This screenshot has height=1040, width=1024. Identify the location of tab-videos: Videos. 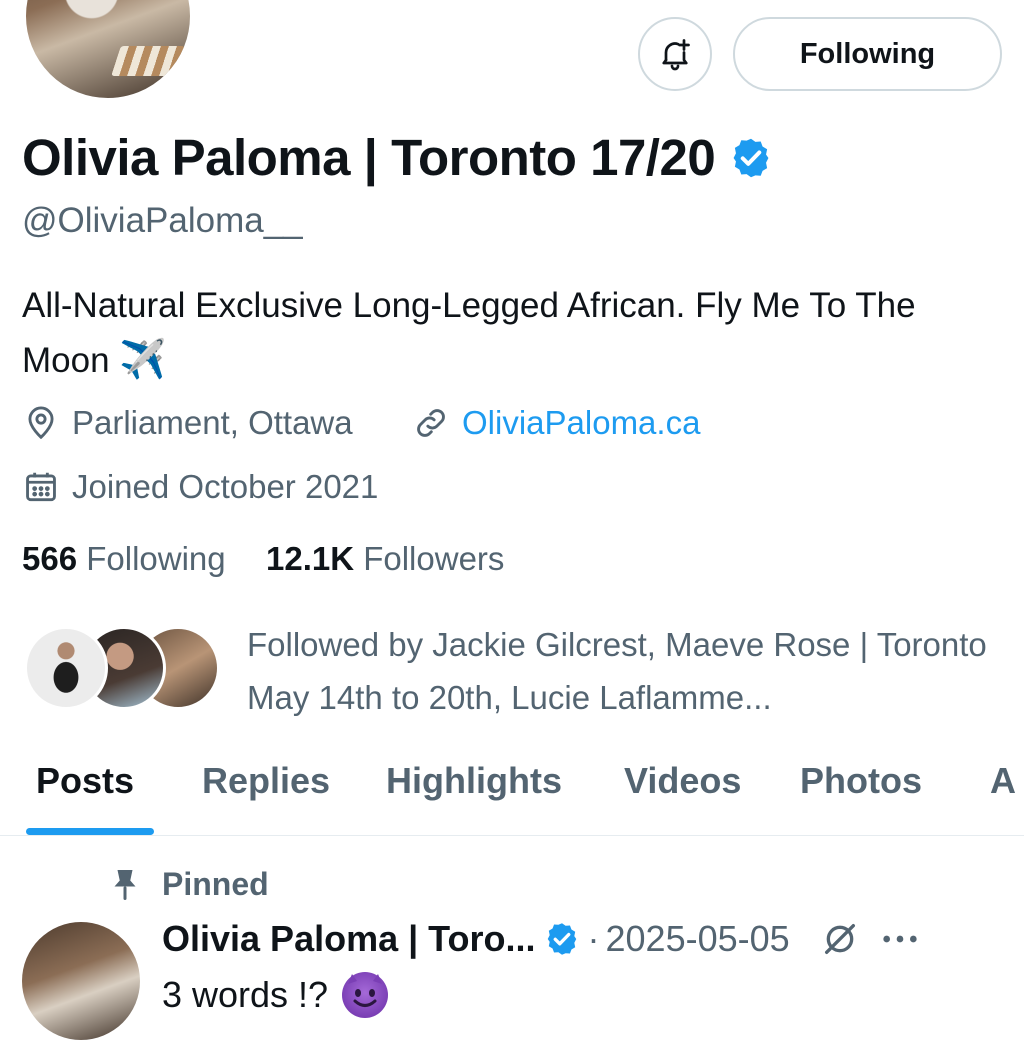
(682, 781).